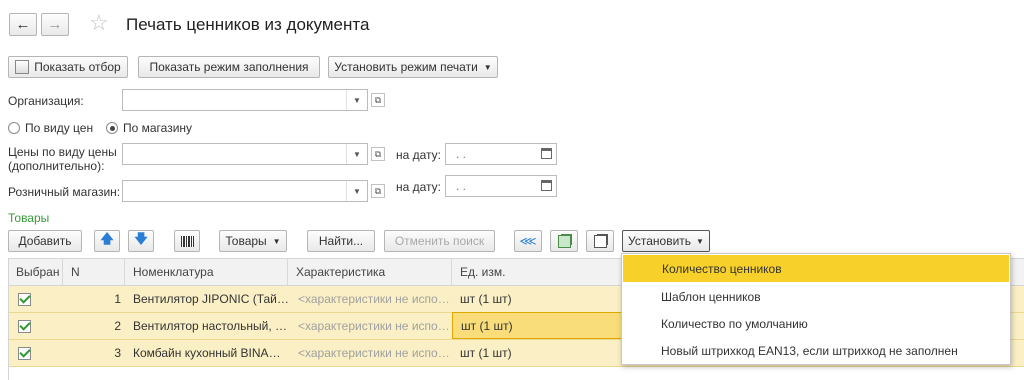  Describe the element at coordinates (94, 272) in the screenshot. I see `column-header-n: N` at that location.